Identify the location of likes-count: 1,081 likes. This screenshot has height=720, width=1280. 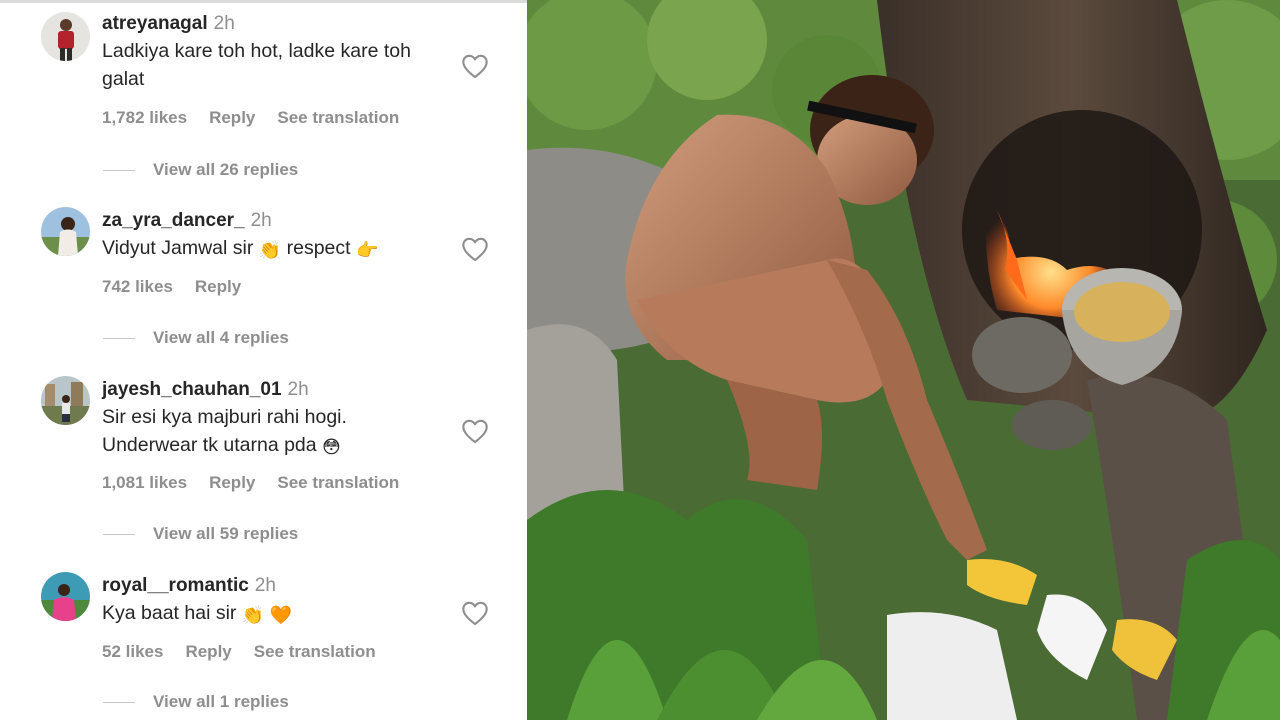
(144, 482).